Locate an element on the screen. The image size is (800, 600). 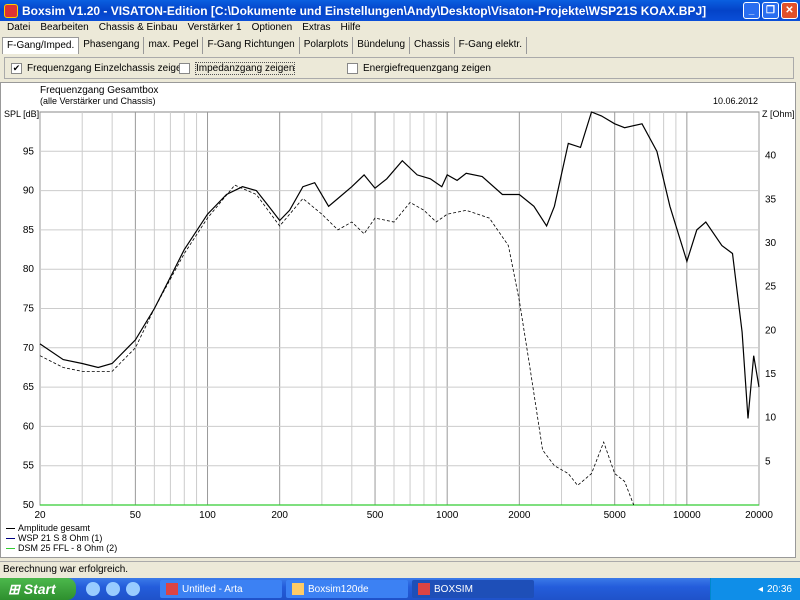
legend-item: Amplitude gesamt is located at coordinates (61, 528).